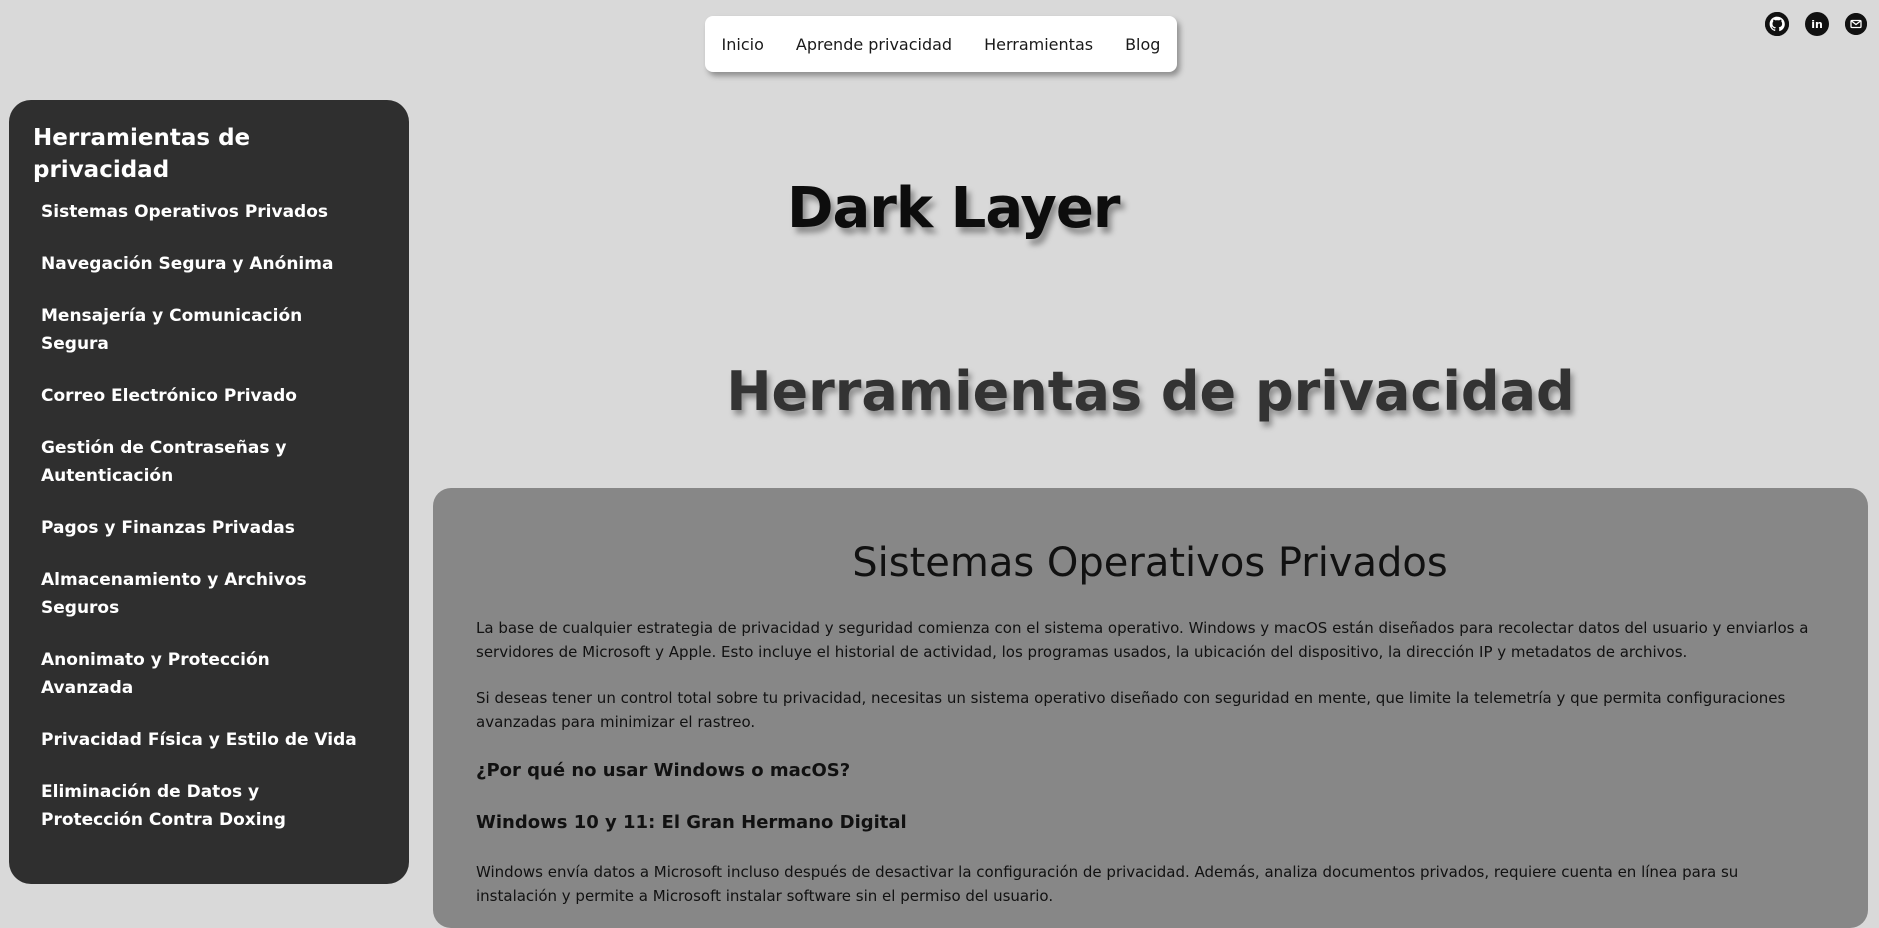  Describe the element at coordinates (201, 528) in the screenshot. I see `sidebar-item-pagos: Pagos y Finanzas Privadas` at that location.